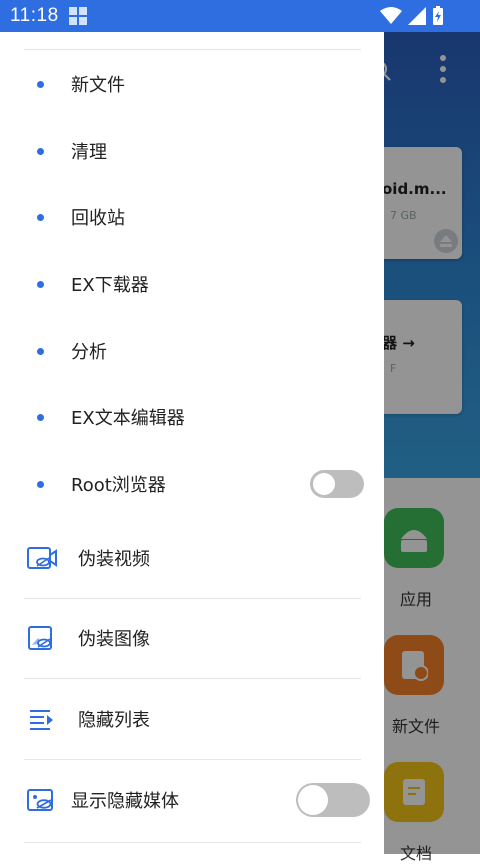  What do you see at coordinates (114, 559) in the screenshot?
I see `drawer-item-label: 伪装视频` at bounding box center [114, 559].